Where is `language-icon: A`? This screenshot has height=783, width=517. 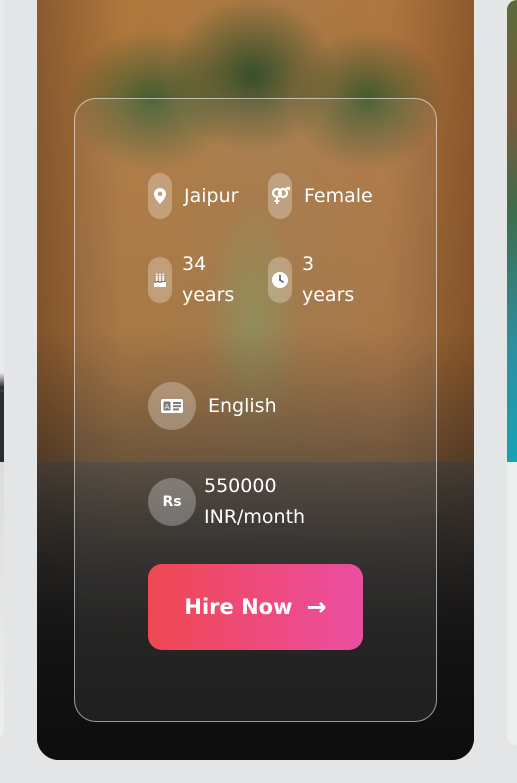
language-icon: A is located at coordinates (172, 406).